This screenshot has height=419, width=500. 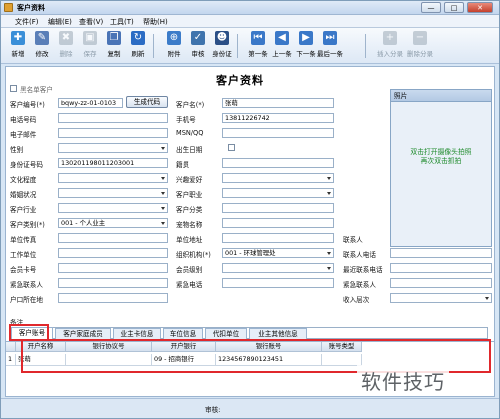 What do you see at coordinates (17, 150) in the screenshot?
I see `left-field-label: 性别` at bounding box center [17, 150].